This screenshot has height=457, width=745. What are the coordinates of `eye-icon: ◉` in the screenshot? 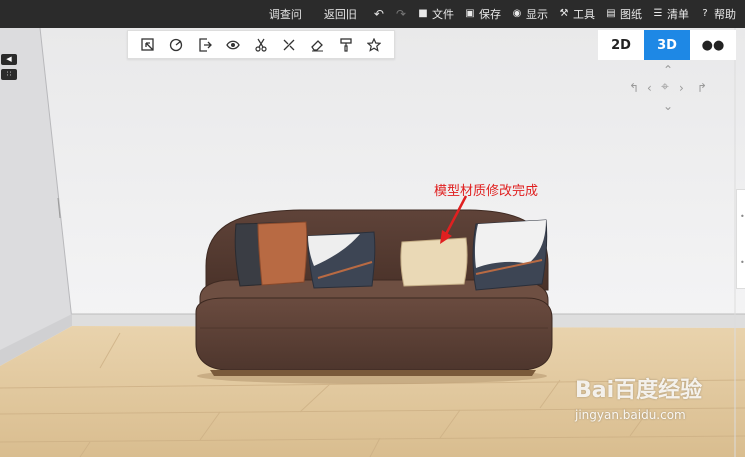 It's located at (517, 13).